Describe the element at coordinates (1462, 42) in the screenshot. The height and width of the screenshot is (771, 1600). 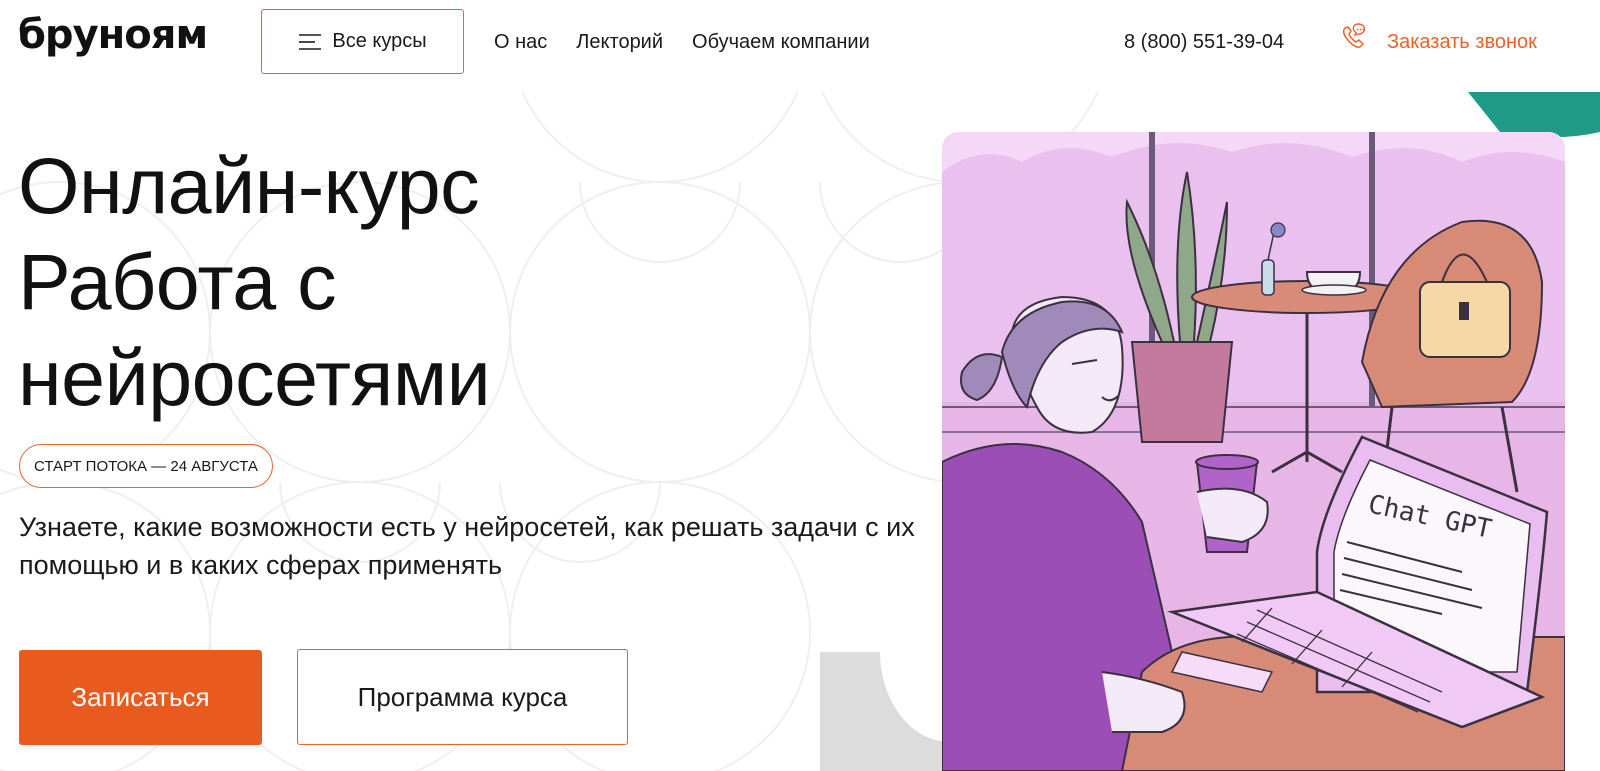
I see `callback-link: Заказать звонок` at that location.